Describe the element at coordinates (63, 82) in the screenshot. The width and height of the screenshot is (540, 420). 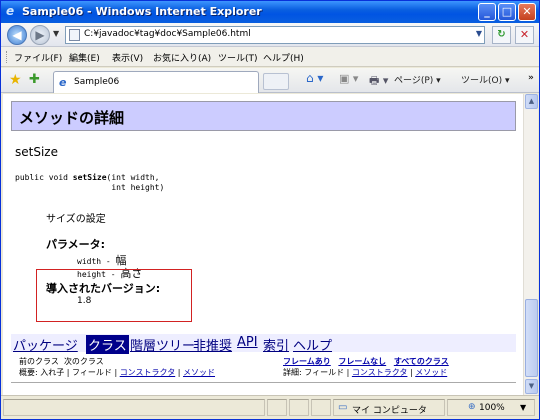
I see `ie-page-icon: e` at that location.